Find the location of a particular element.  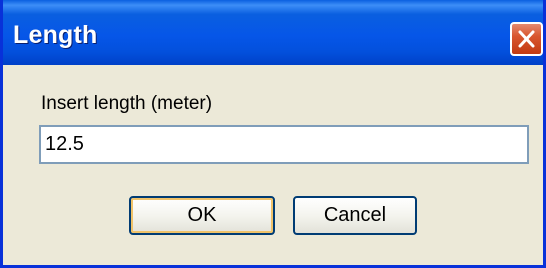

length-prompt-label: Insert length (meter) is located at coordinates (127, 103).